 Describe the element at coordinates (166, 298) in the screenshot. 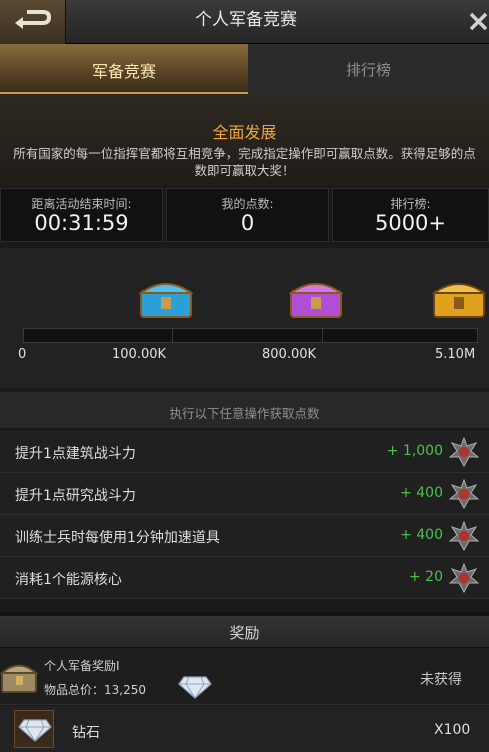

I see `blue-chest-icon` at that location.